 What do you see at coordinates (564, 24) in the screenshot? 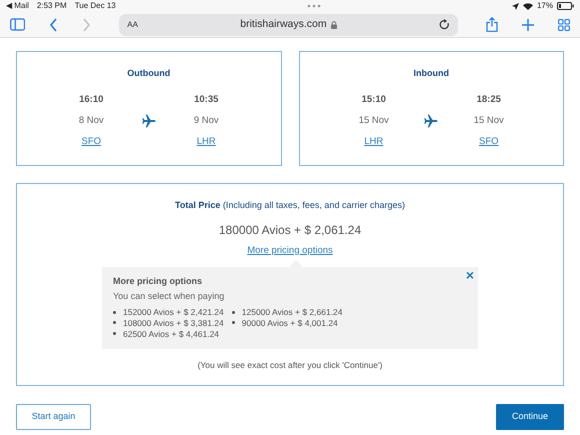
I see `tabs-overview-icon` at bounding box center [564, 24].